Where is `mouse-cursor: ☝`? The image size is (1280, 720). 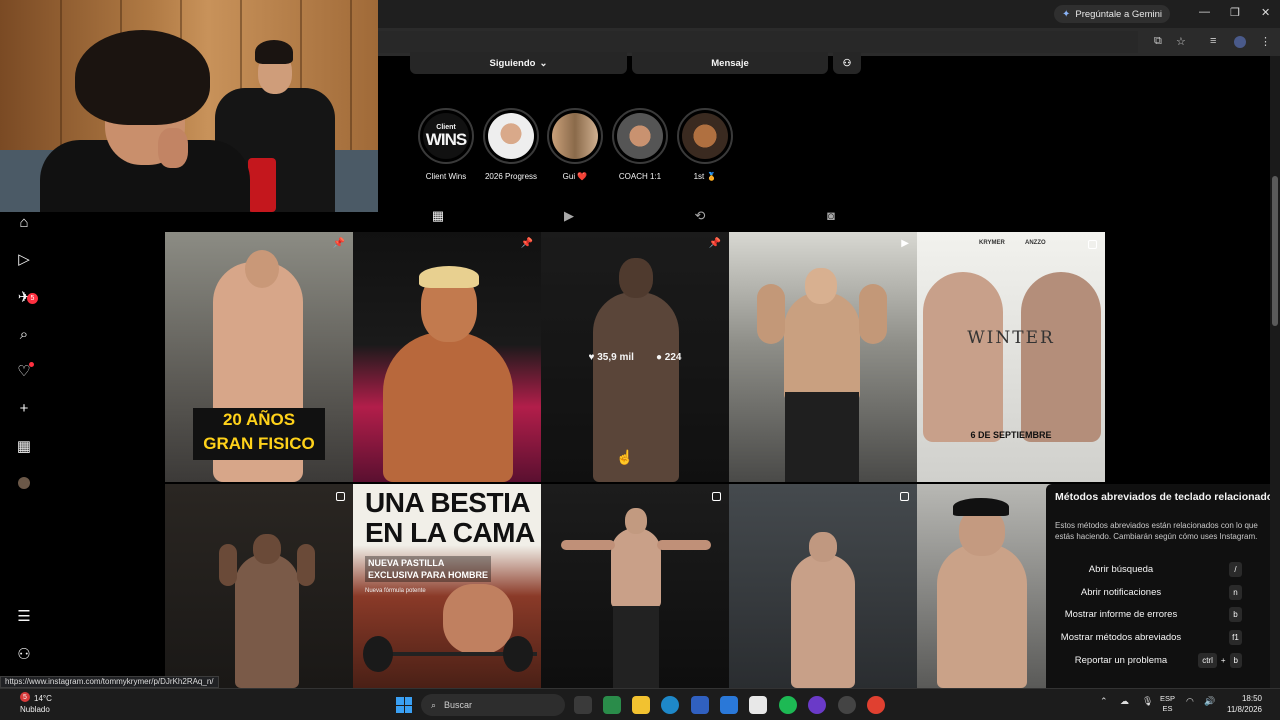 mouse-cursor: ☝ is located at coordinates (625, 457).